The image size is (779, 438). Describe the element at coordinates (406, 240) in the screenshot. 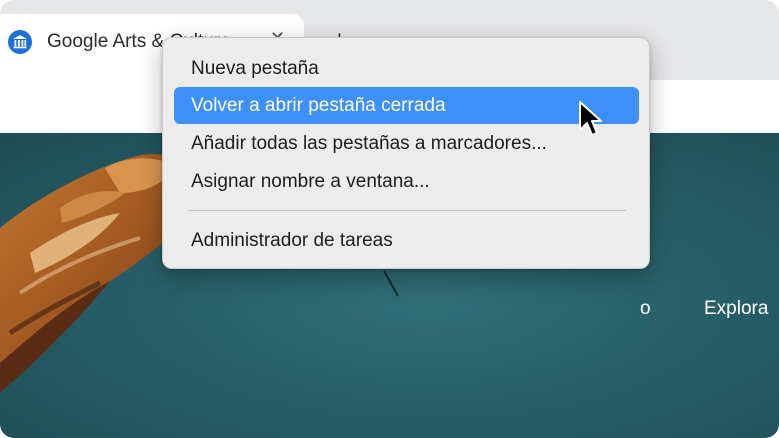

I see `menu-item-task-manager: Administrador de tareas` at that location.